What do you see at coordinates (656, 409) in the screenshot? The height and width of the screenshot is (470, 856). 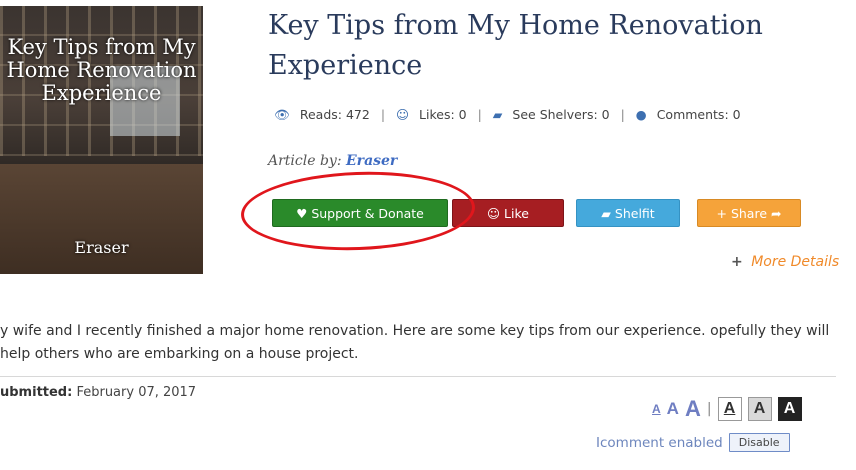 I see `font-size-small-button: A` at bounding box center [656, 409].